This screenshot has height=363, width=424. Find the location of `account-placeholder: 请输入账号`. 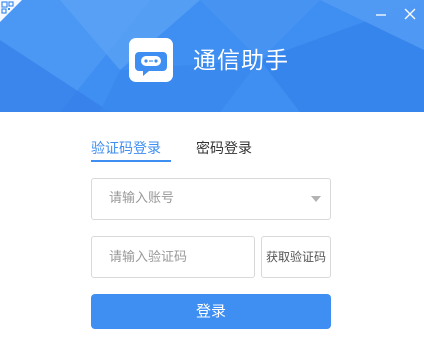

account-placeholder: 请输入账号 is located at coordinates (142, 198).